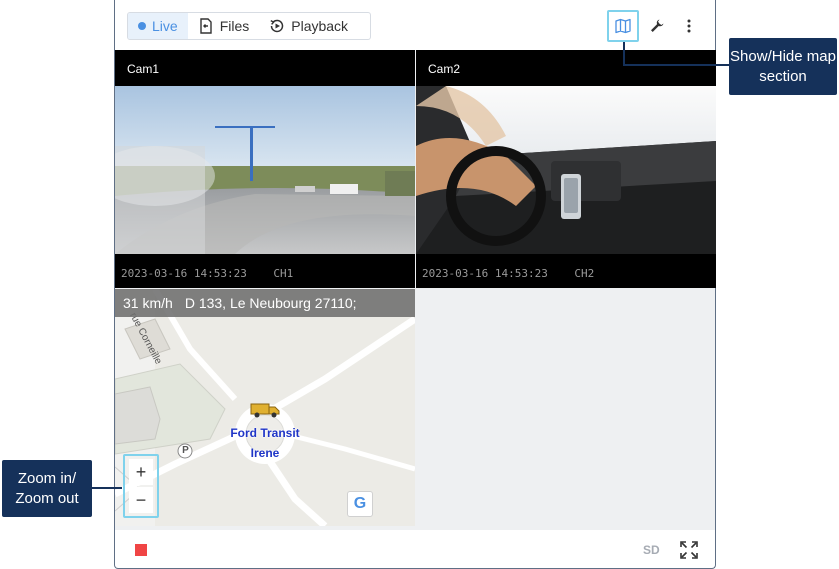 The height and width of the screenshot is (569, 839). I want to click on camera-timestamp: 2023-03-16 14:53:23 CH1, so click(207, 273).